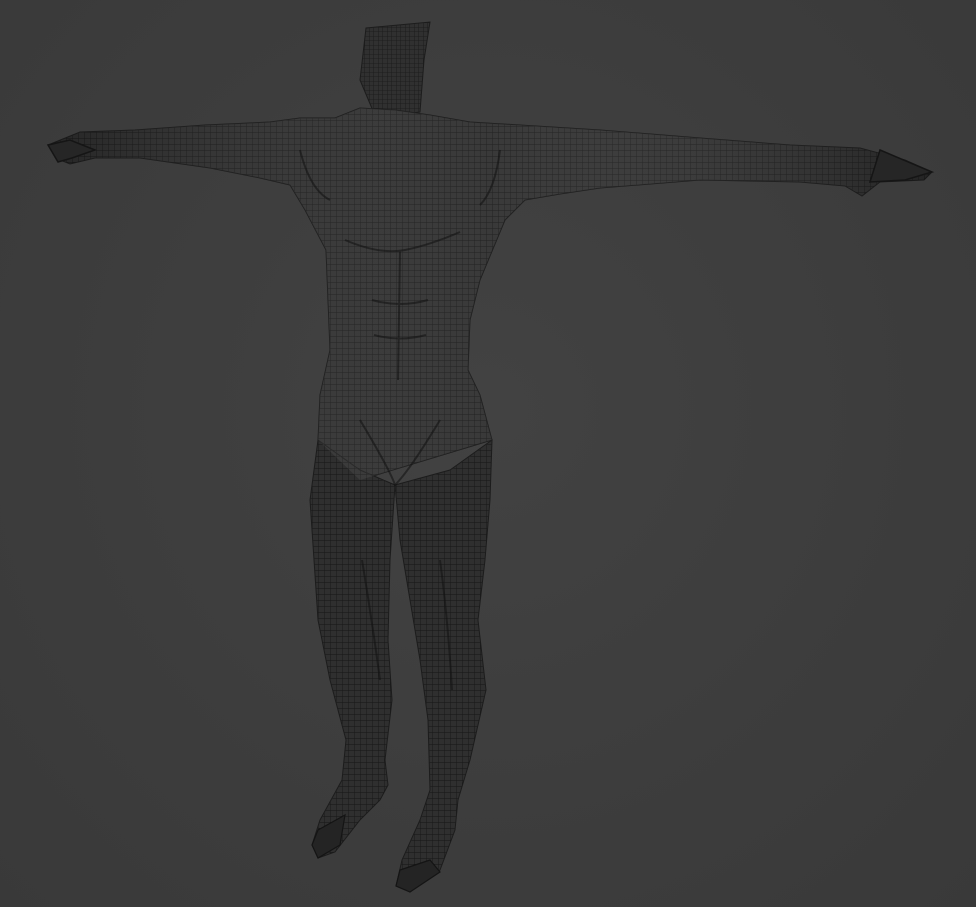 The image size is (976, 907). Describe the element at coordinates (352, 649) in the screenshot. I see `mesh-leg-left` at that location.